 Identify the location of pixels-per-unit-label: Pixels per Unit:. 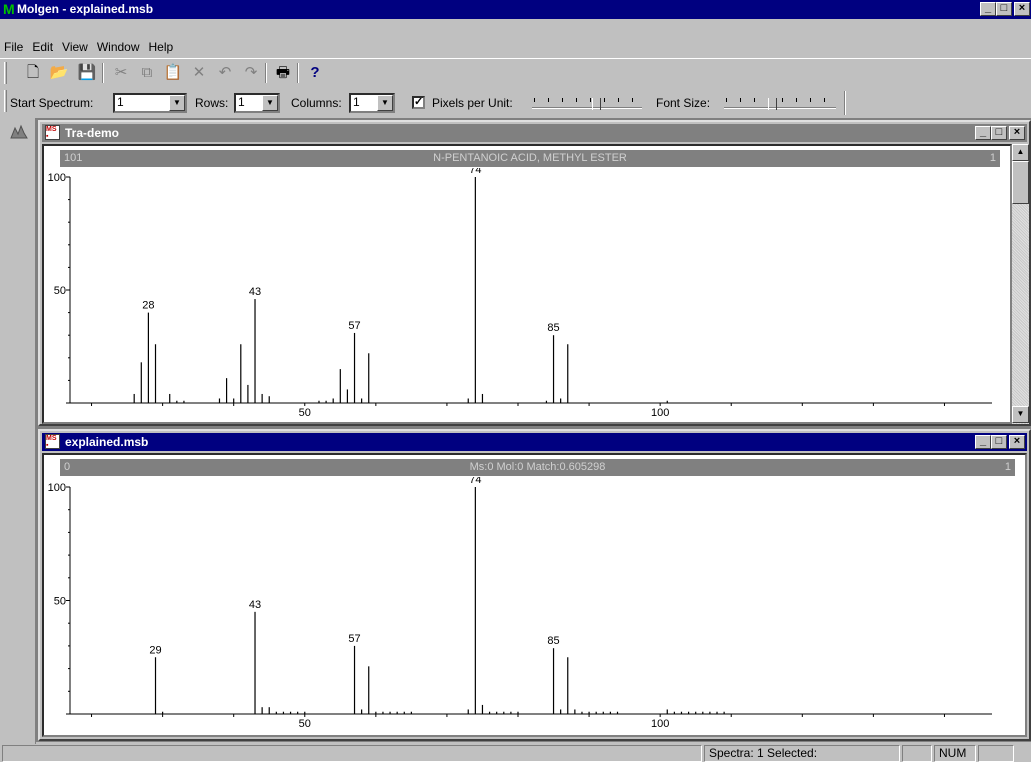
(472, 103).